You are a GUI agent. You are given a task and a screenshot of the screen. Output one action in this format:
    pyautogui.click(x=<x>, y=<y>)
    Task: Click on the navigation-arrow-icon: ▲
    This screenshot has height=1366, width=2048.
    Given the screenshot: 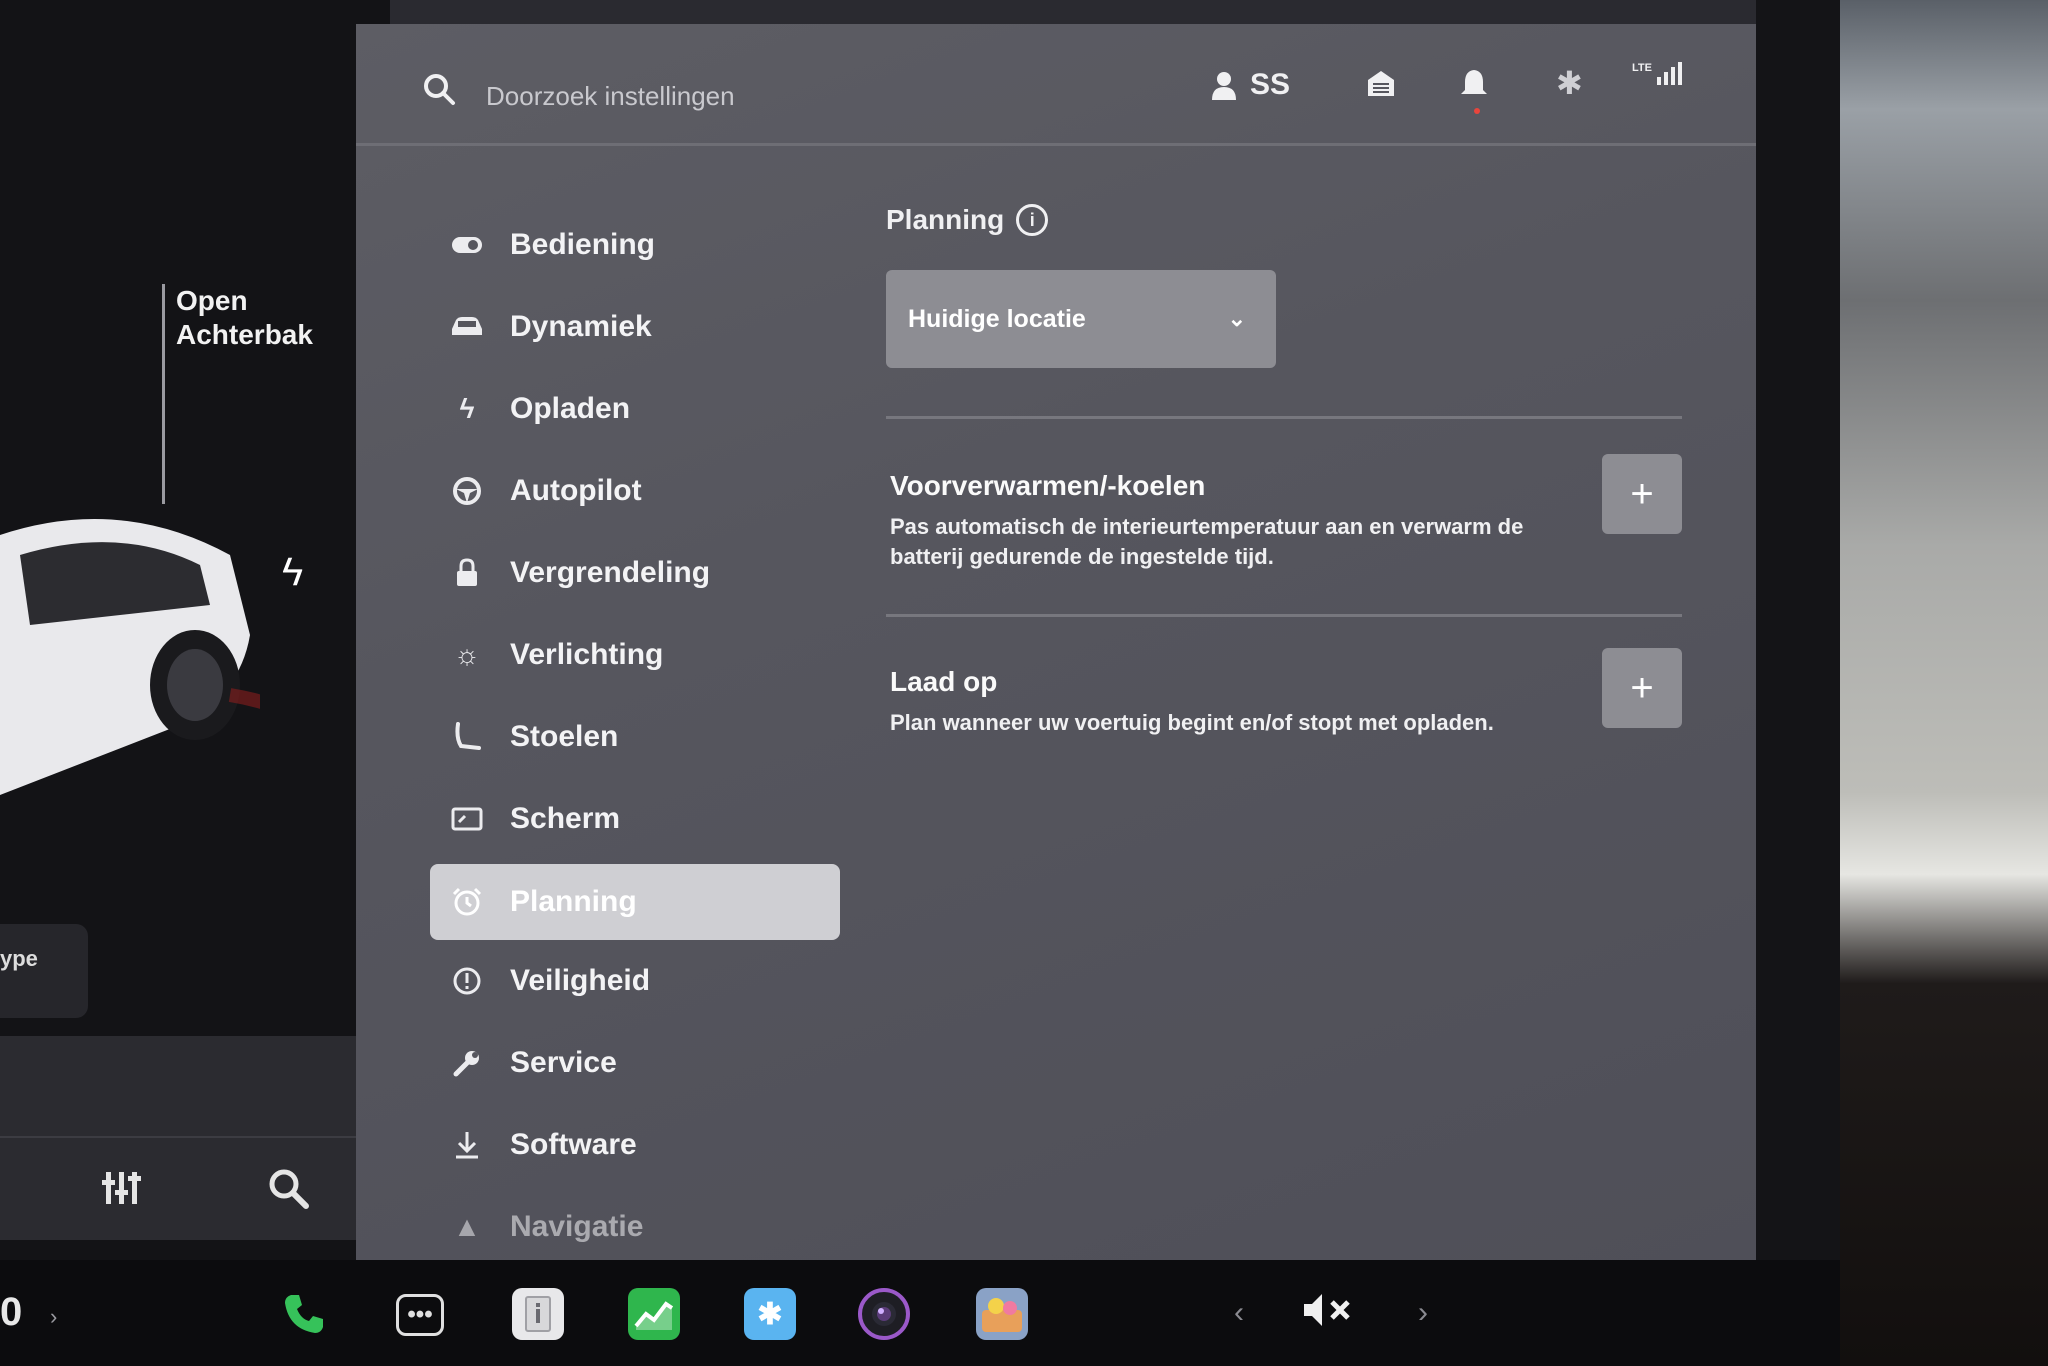 What is the action you would take?
    pyautogui.click(x=467, y=1226)
    